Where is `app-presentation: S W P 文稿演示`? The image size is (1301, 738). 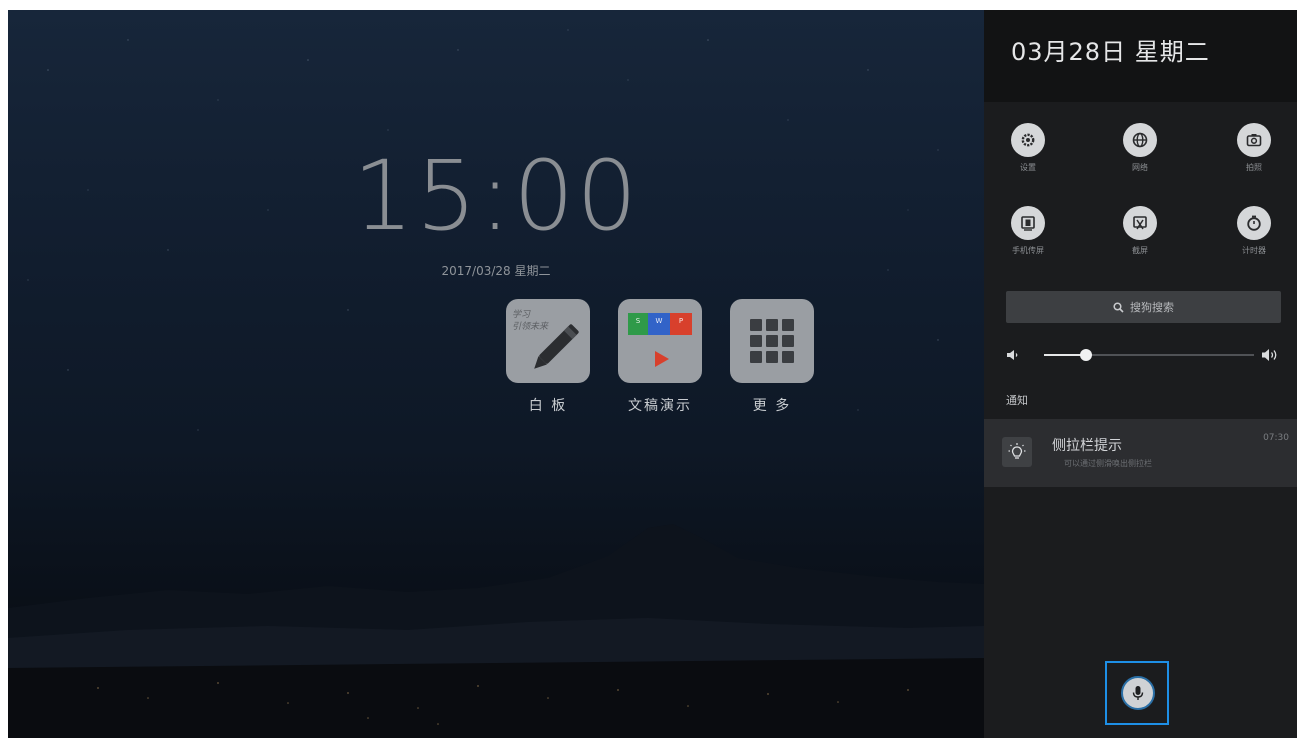 app-presentation: S W P 文稿演示 is located at coordinates (660, 357).